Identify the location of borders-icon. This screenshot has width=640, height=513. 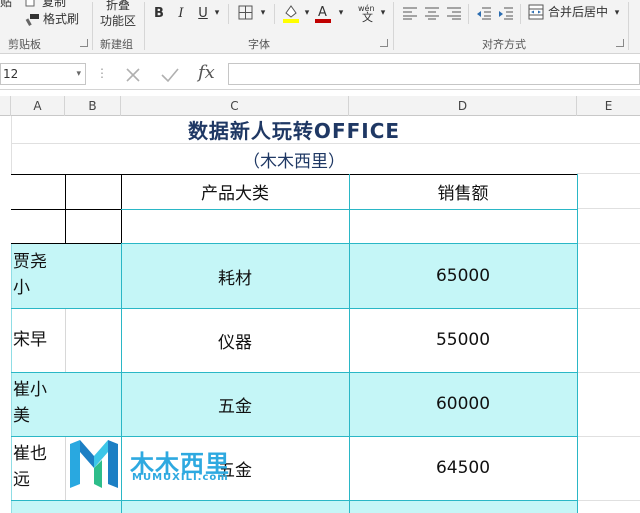
(246, 13).